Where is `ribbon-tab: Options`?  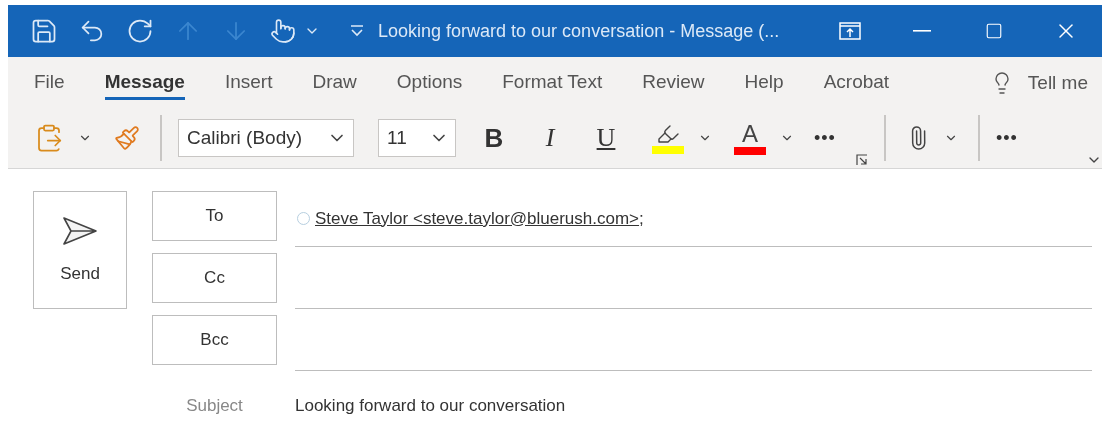
ribbon-tab: Options is located at coordinates (429, 82).